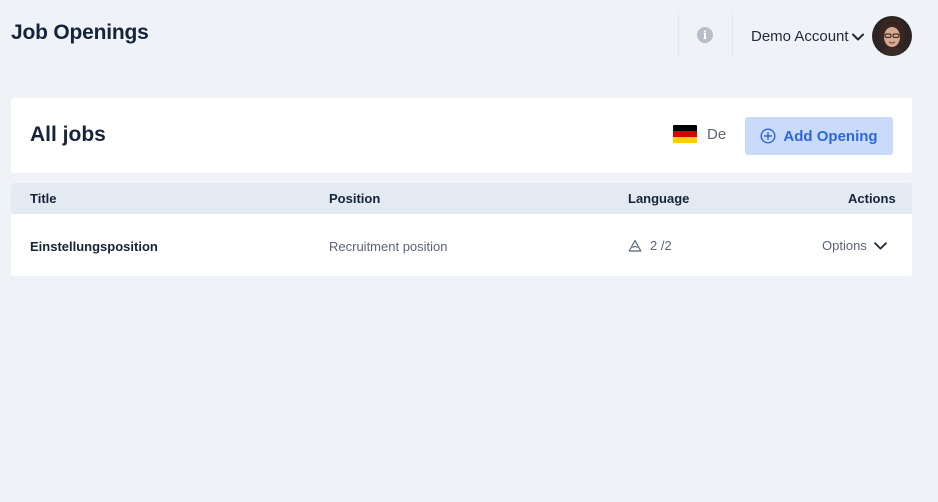  What do you see at coordinates (705, 35) in the screenshot?
I see `info-icon: i` at bounding box center [705, 35].